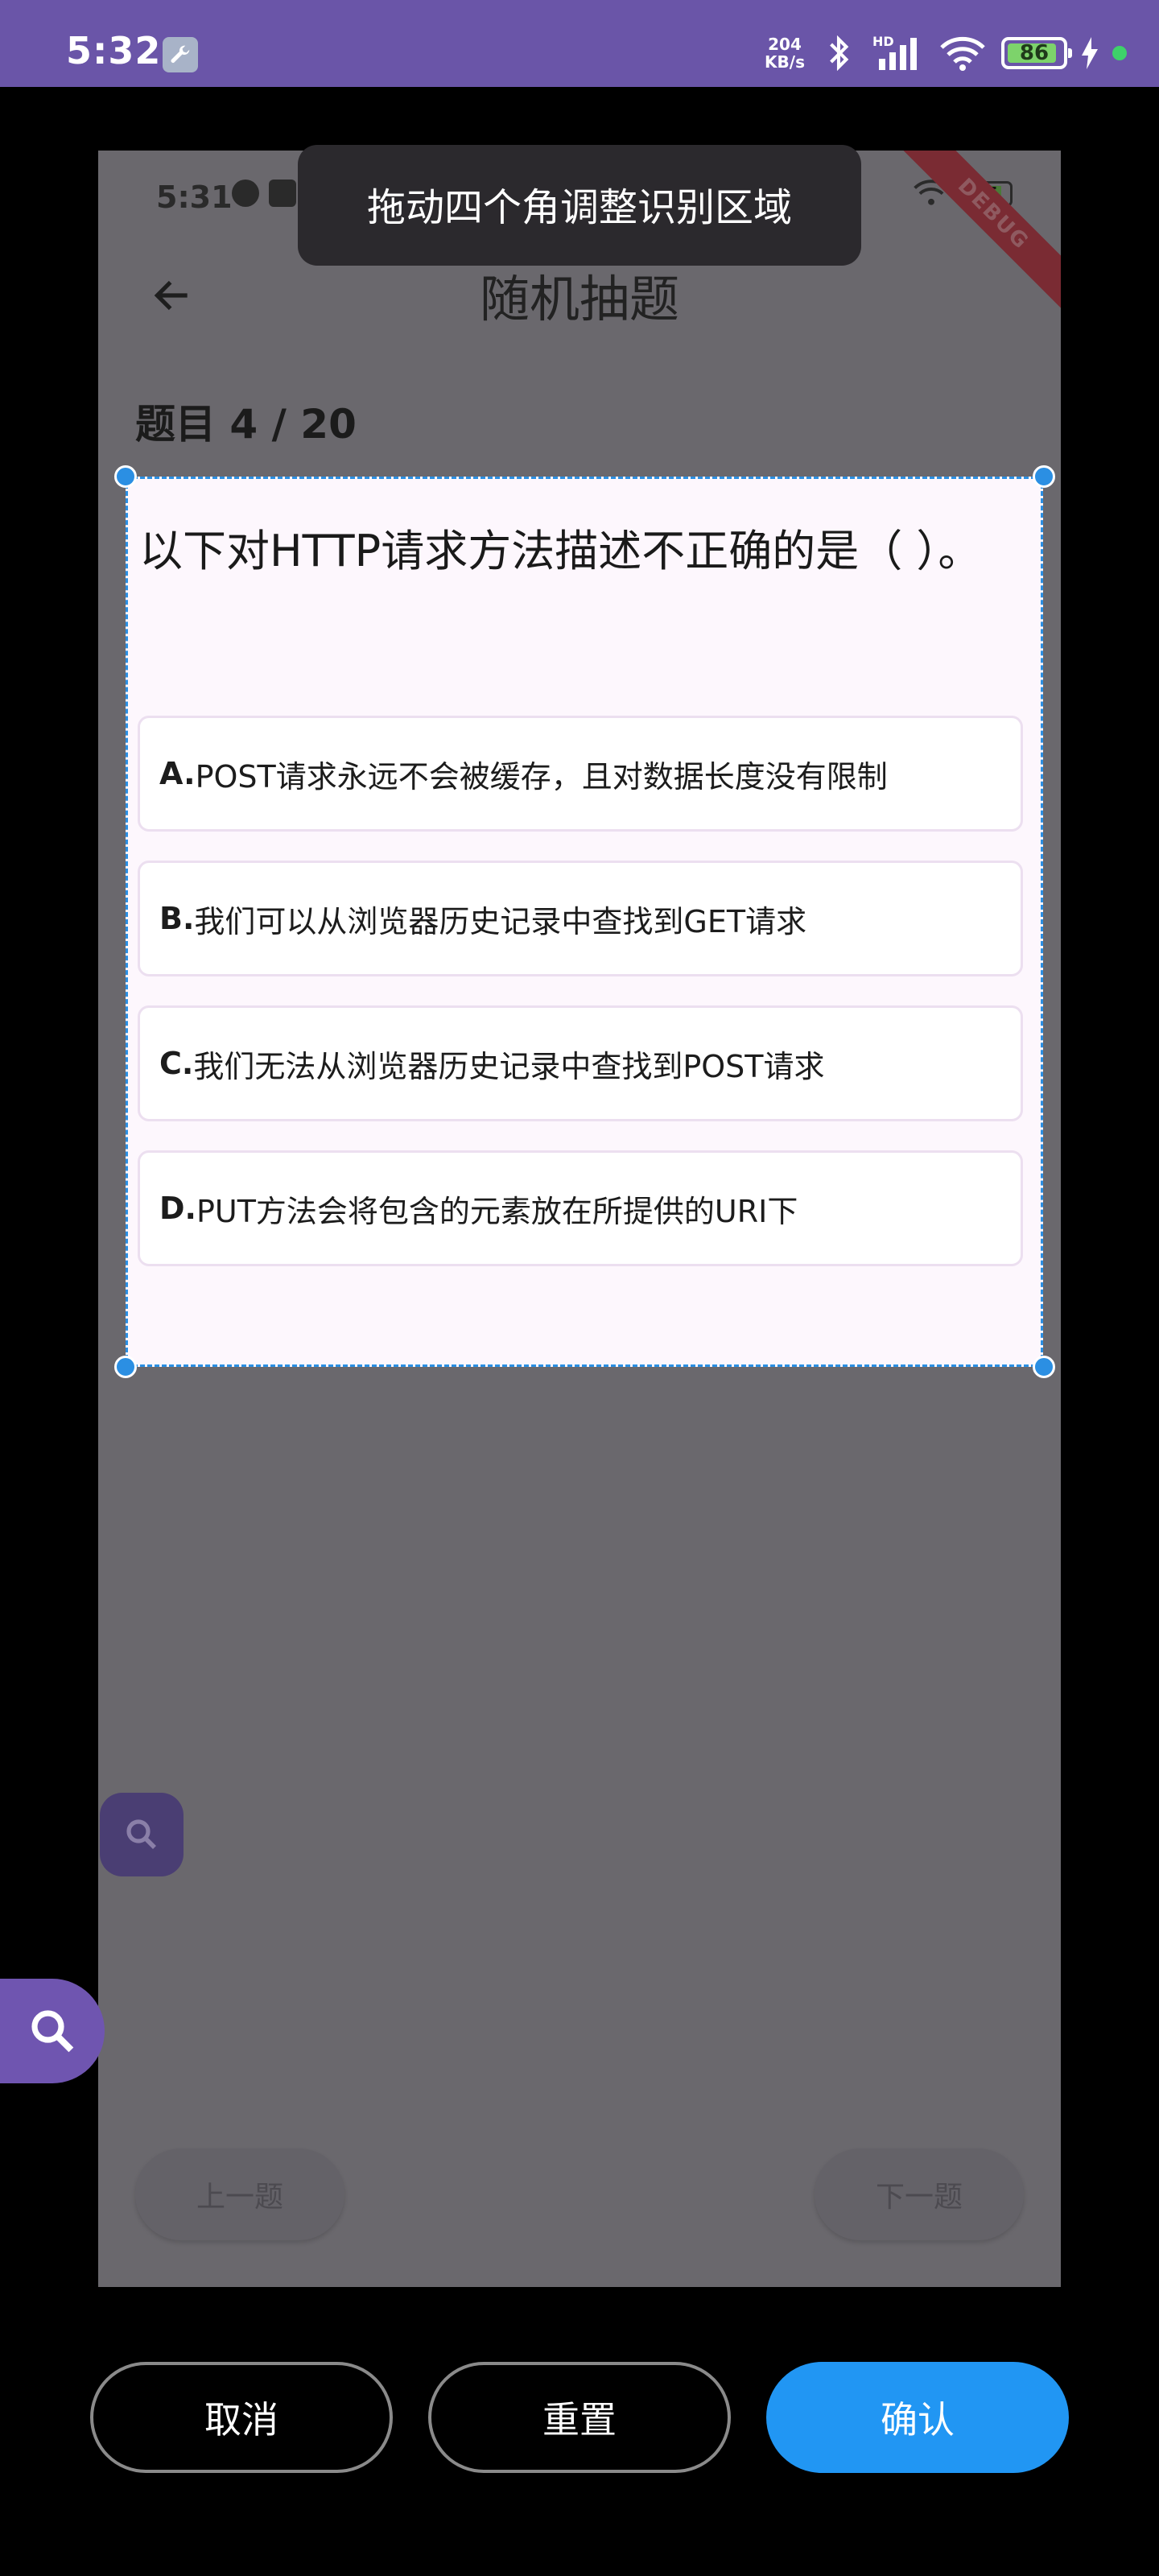 This screenshot has width=1159, height=2576. What do you see at coordinates (180, 54) in the screenshot?
I see `wrench-icon` at bounding box center [180, 54].